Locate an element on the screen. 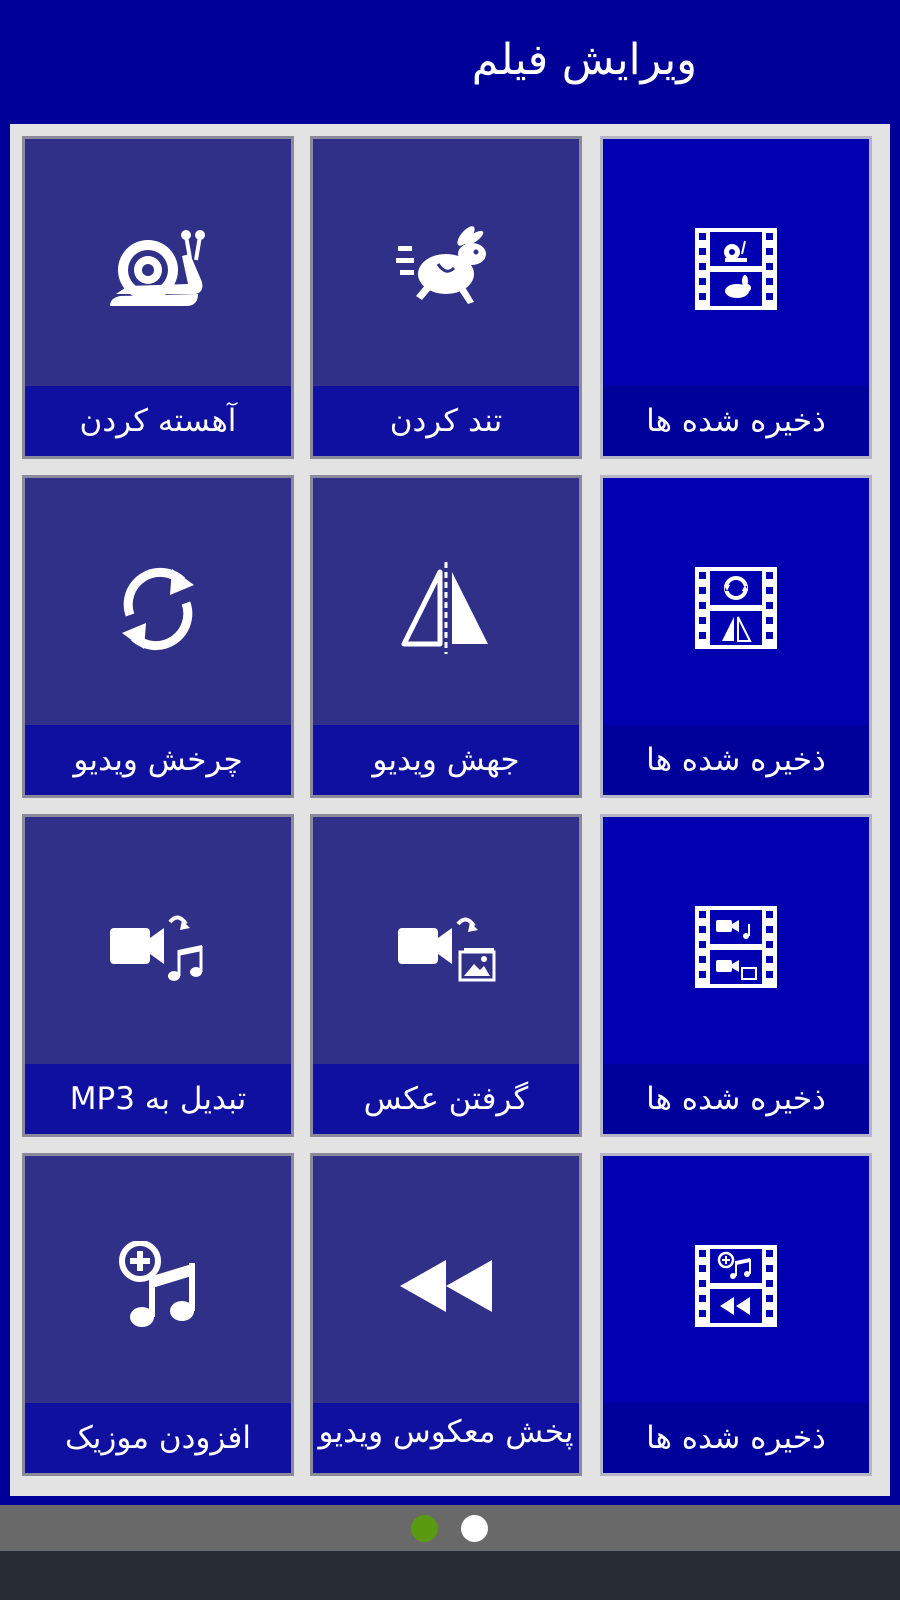 The image size is (900, 1600). rewind-icon is located at coordinates (446, 1286).